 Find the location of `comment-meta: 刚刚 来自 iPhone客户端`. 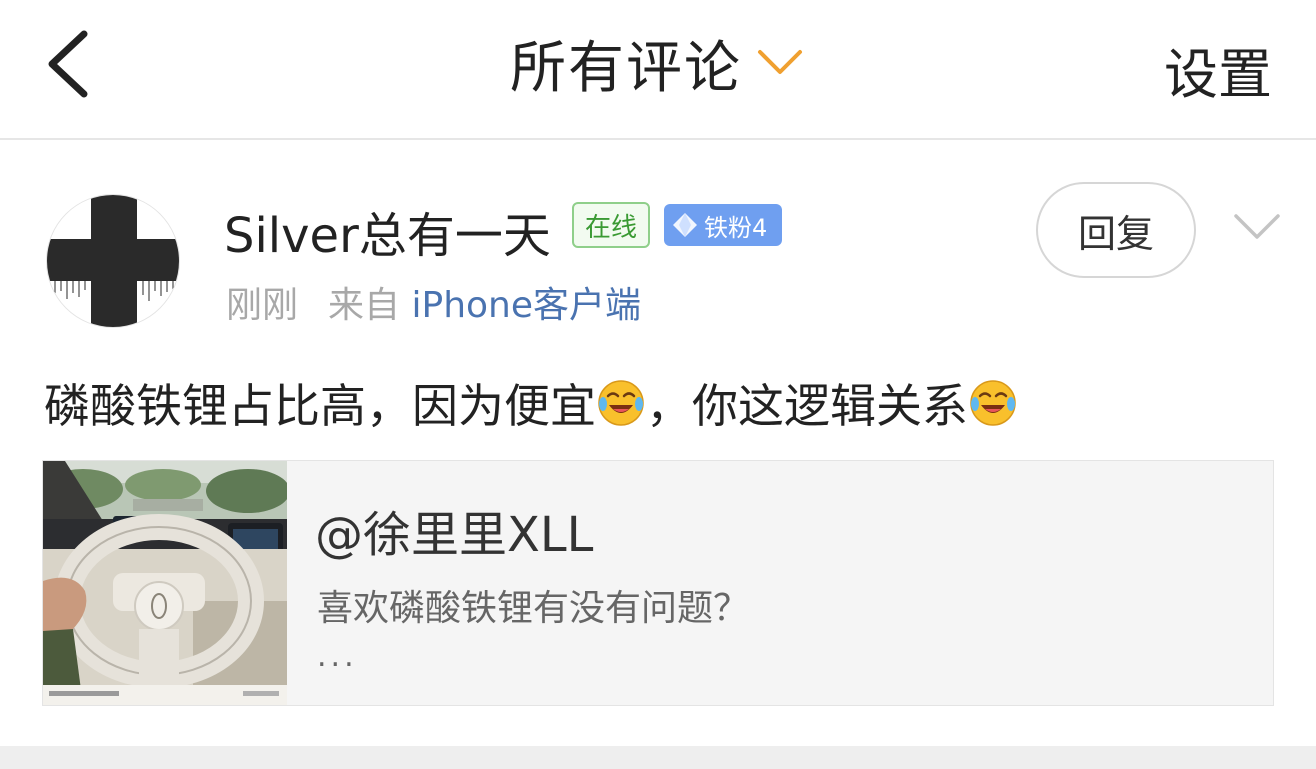

comment-meta: 刚刚 来自 iPhone客户端 is located at coordinates (433, 302).